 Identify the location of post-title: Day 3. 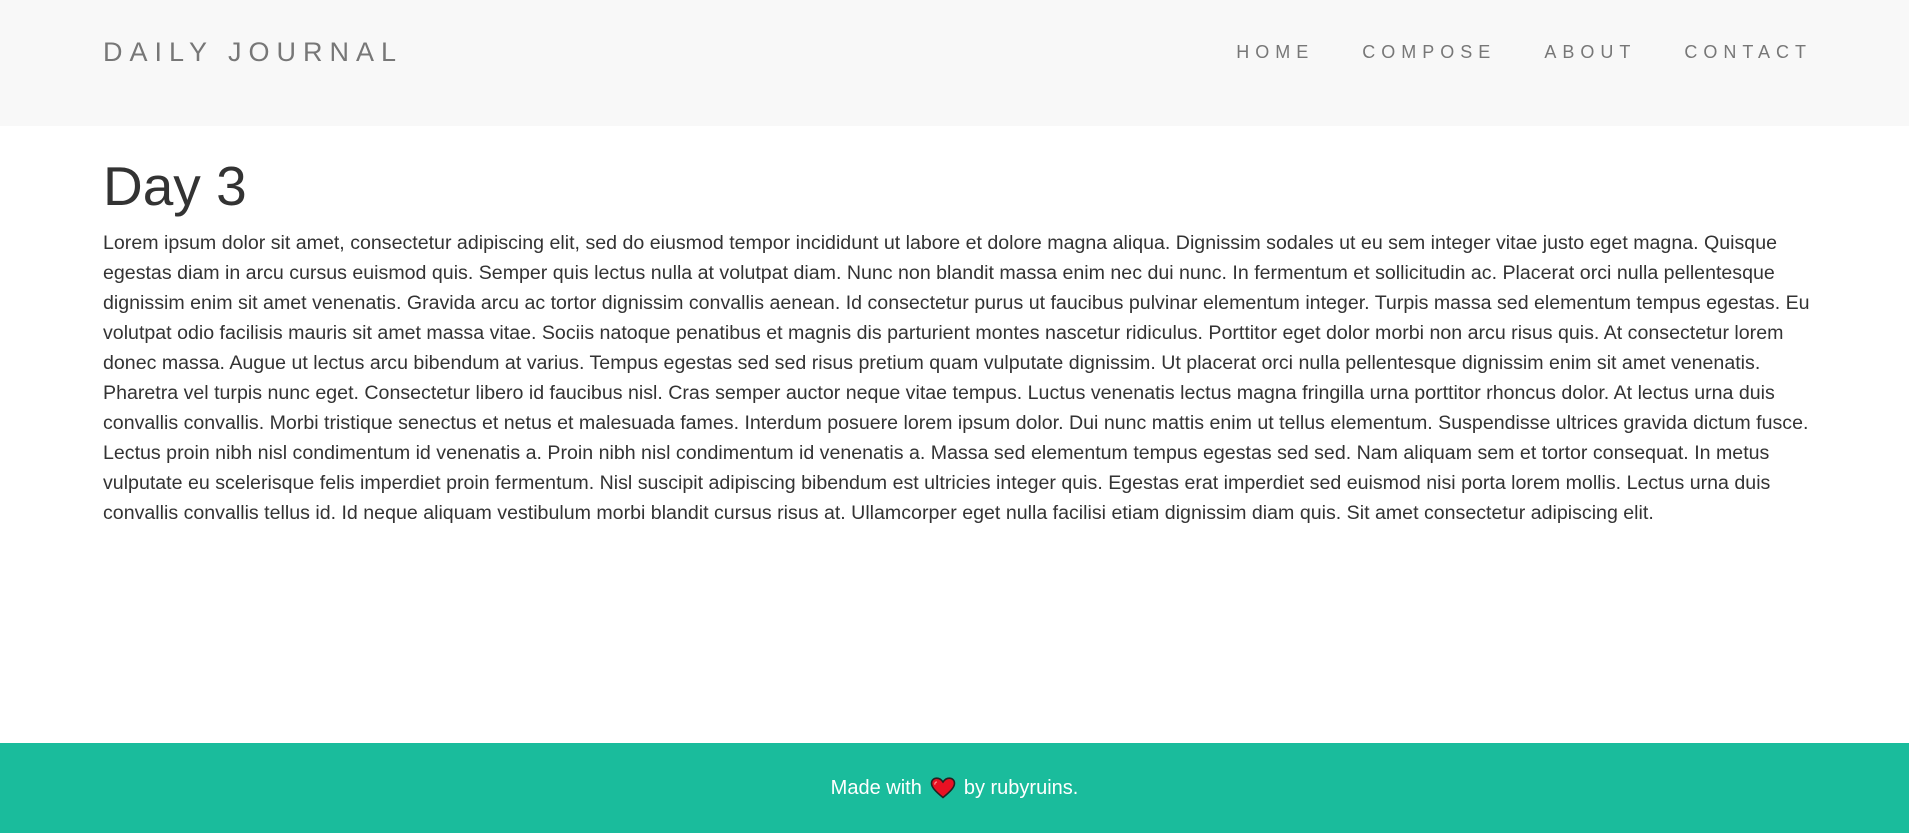
(175, 186).